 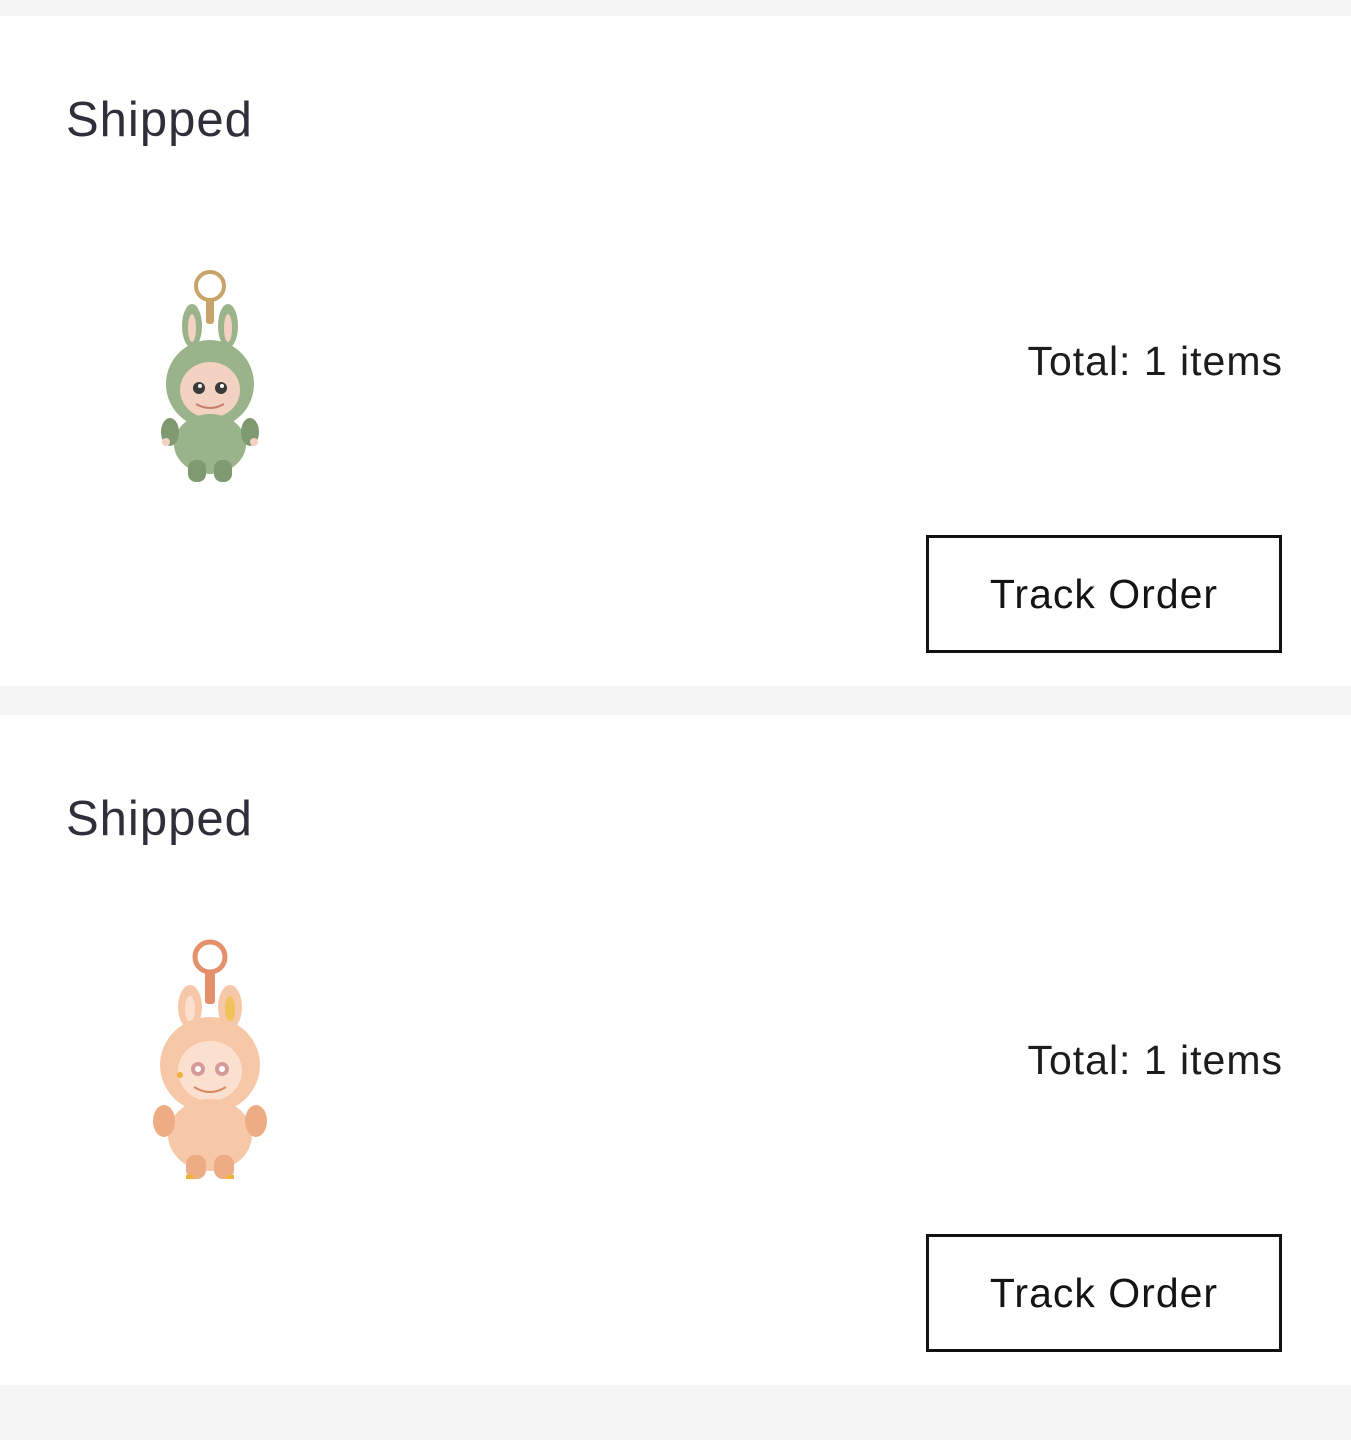 I want to click on peach-bunny-plush-keychain-image, so click(x=210, y=1059).